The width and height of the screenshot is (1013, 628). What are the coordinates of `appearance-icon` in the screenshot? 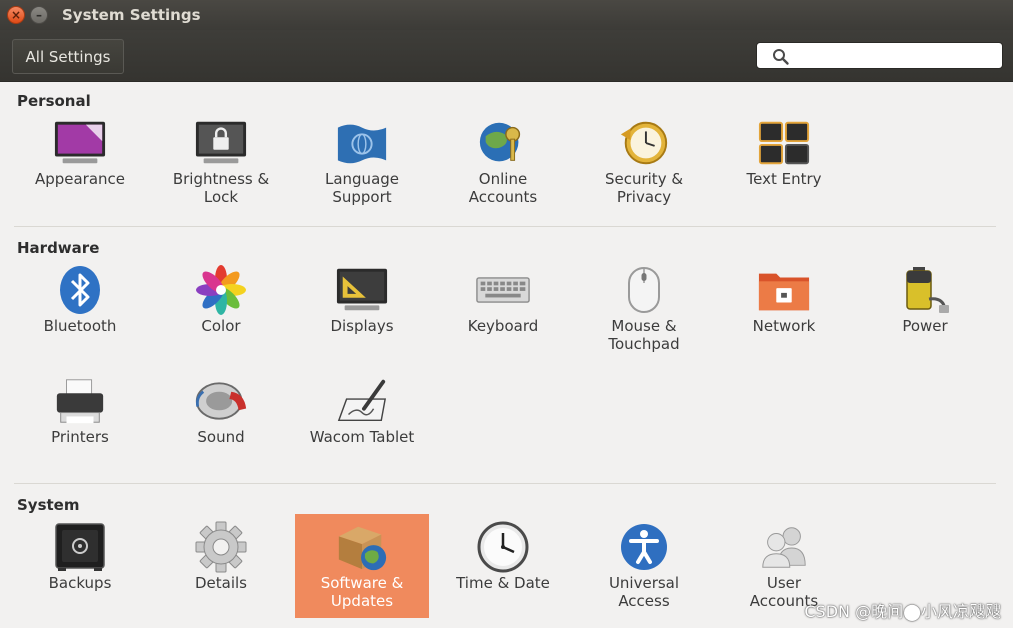 It's located at (80, 143).